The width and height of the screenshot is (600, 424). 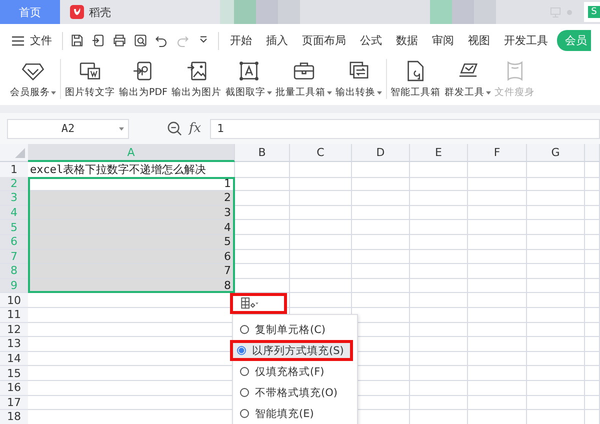 I want to click on save-icon, so click(x=77, y=40).